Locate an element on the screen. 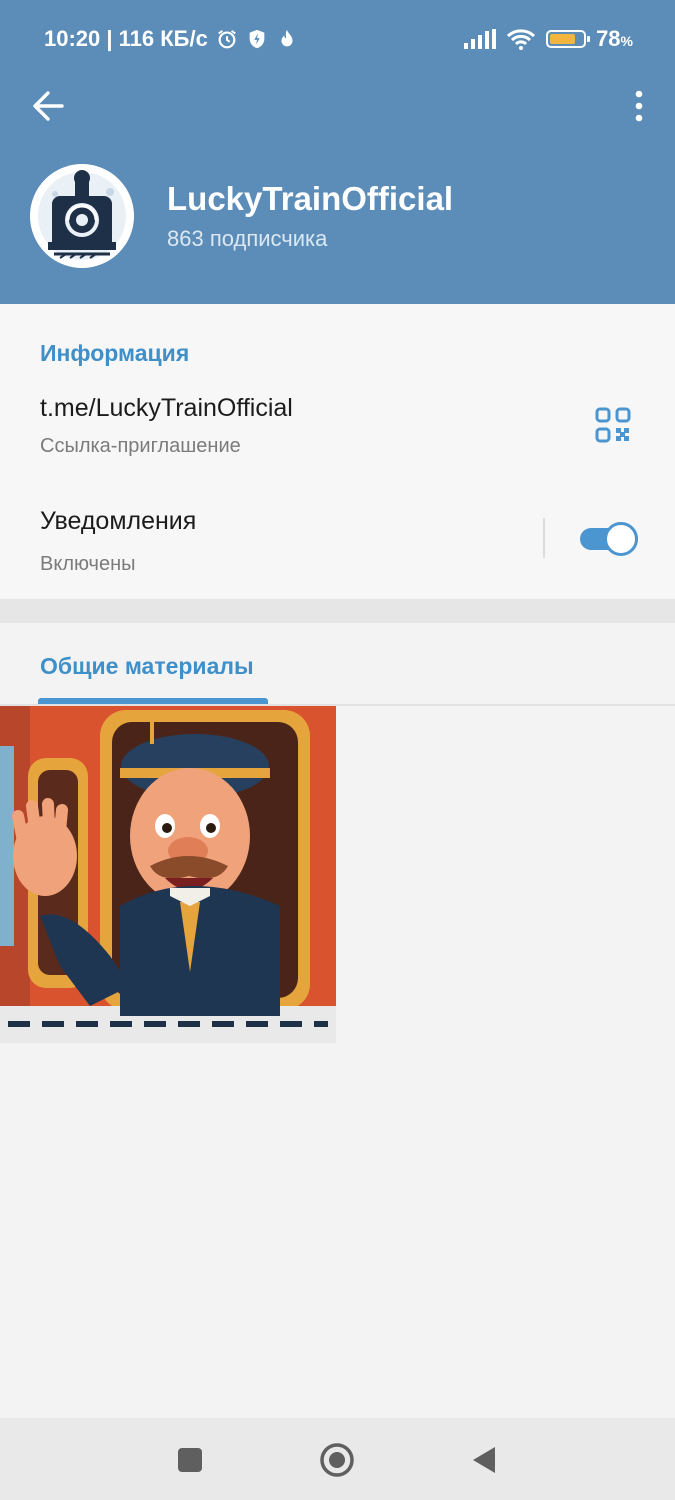  status-time-speed: 10:20 | 116 КБ/с is located at coordinates (126, 38).